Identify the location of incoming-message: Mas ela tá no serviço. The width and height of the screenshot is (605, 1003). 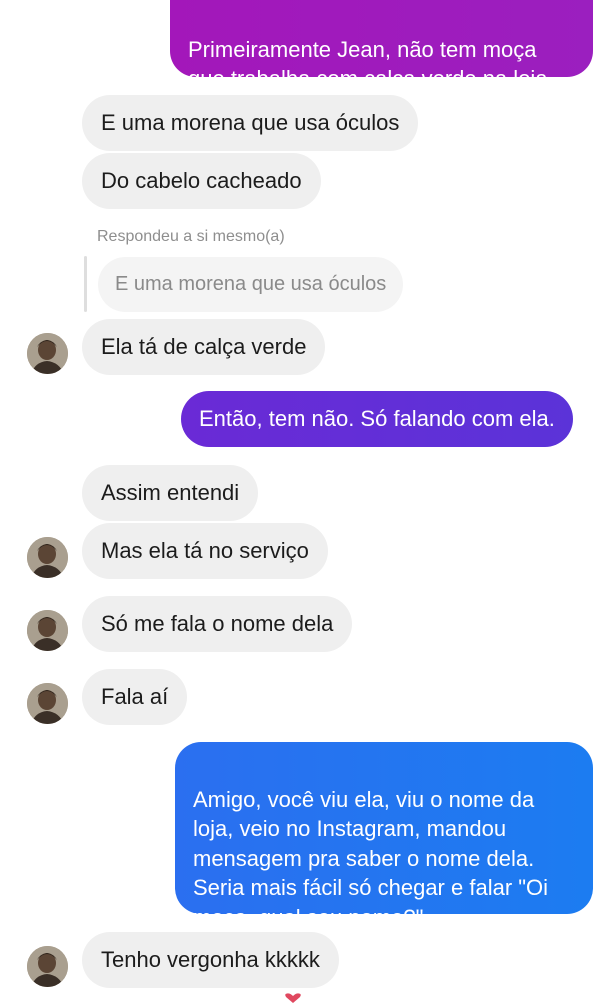
(205, 551).